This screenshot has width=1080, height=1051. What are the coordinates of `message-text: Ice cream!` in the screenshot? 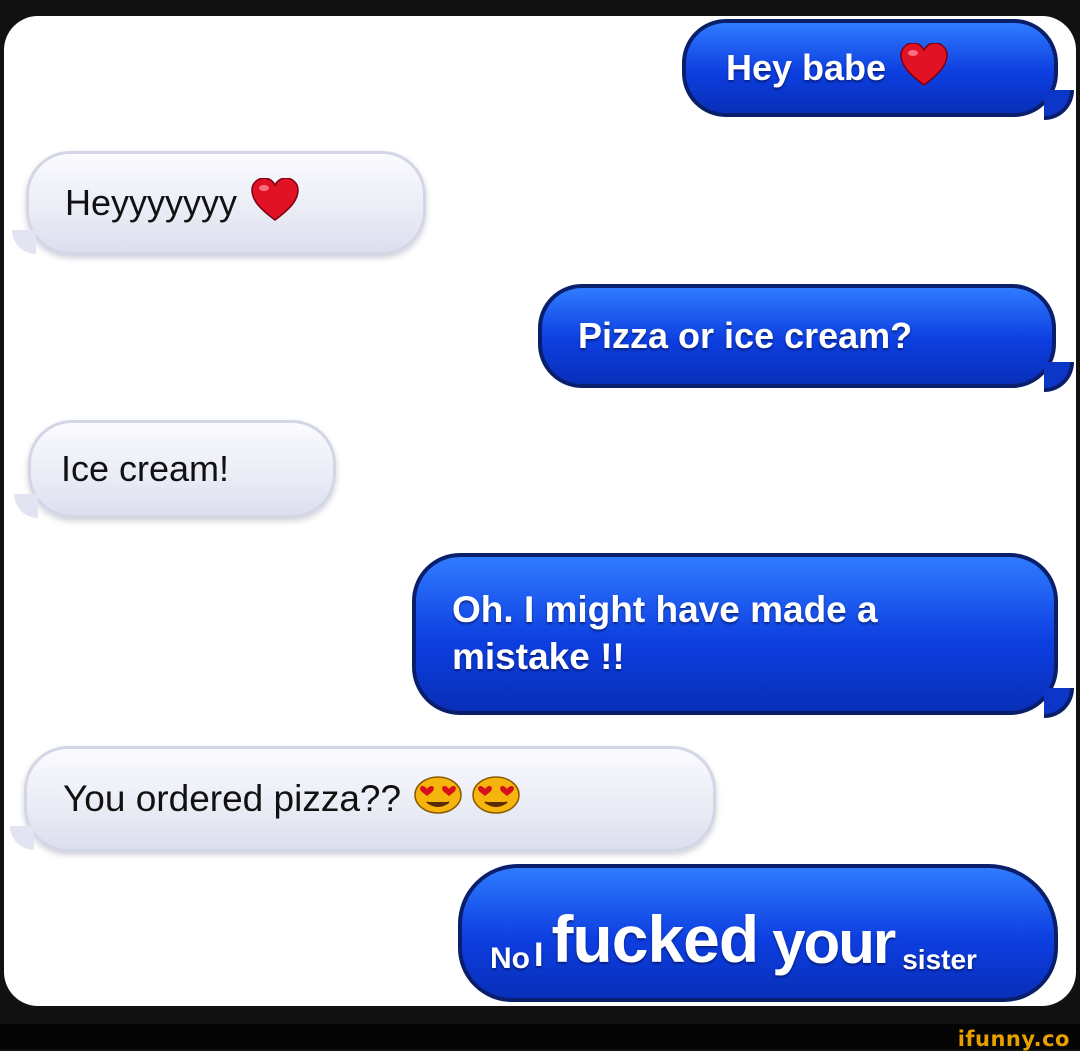 It's located at (145, 469).